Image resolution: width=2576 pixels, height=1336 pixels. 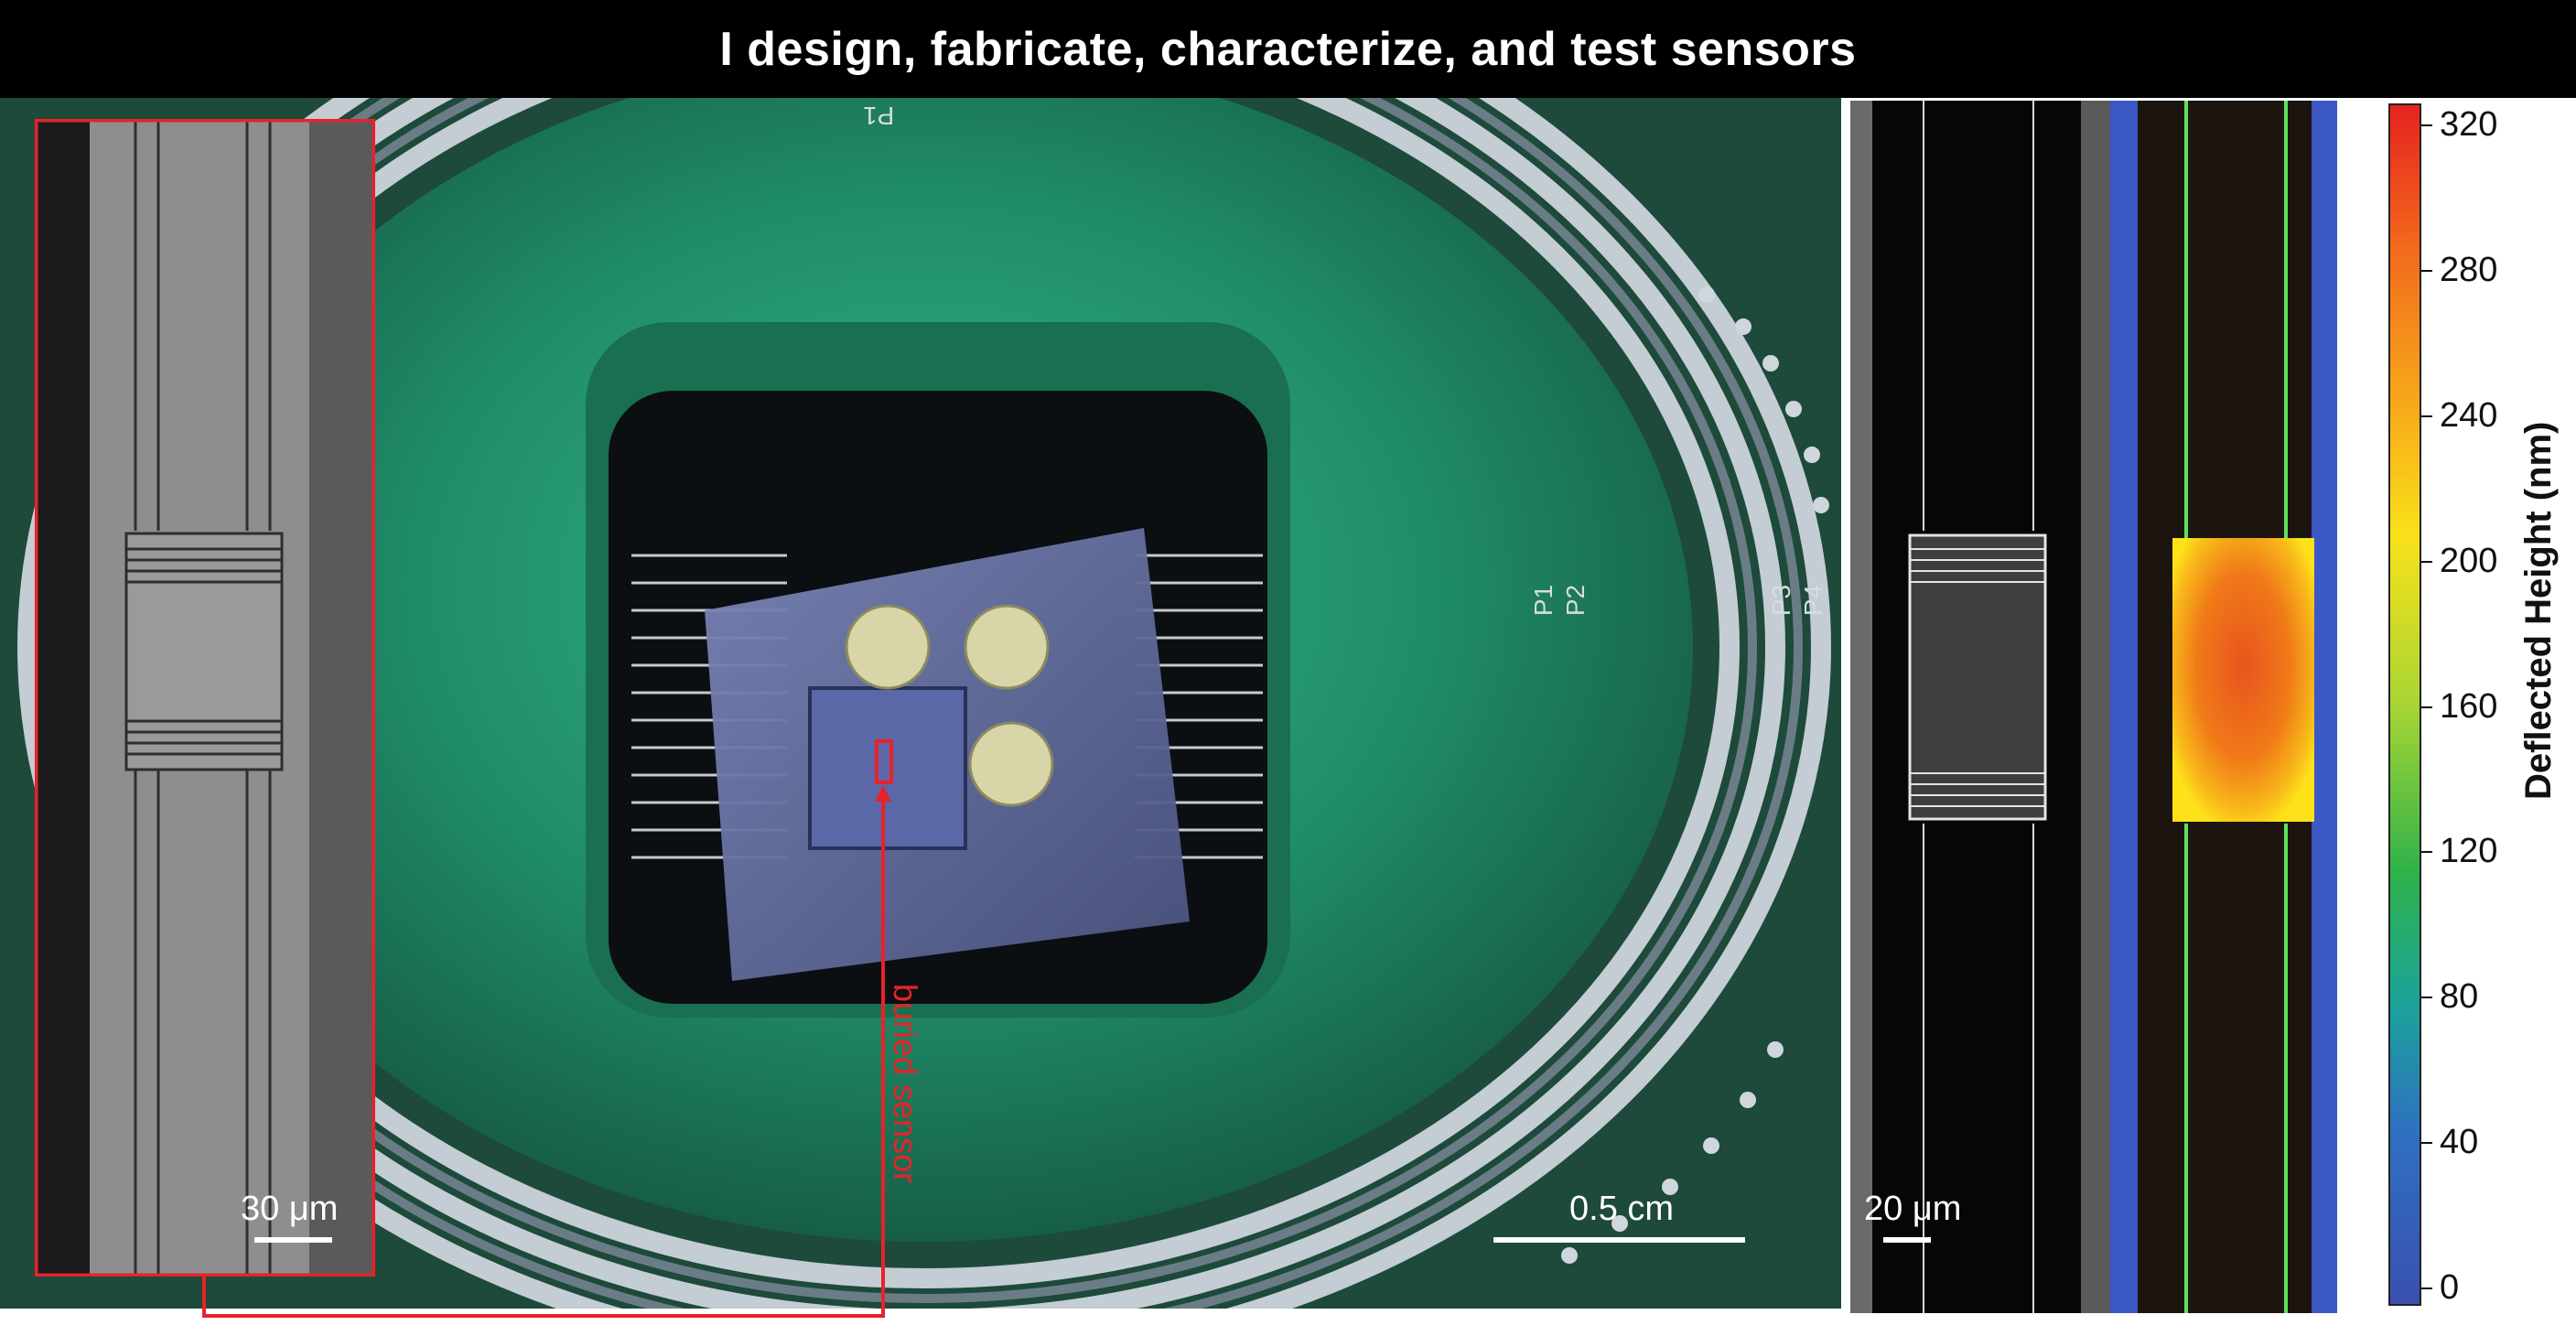 What do you see at coordinates (2459, 1142) in the screenshot?
I see `colorbar-tick-label: 40` at bounding box center [2459, 1142].